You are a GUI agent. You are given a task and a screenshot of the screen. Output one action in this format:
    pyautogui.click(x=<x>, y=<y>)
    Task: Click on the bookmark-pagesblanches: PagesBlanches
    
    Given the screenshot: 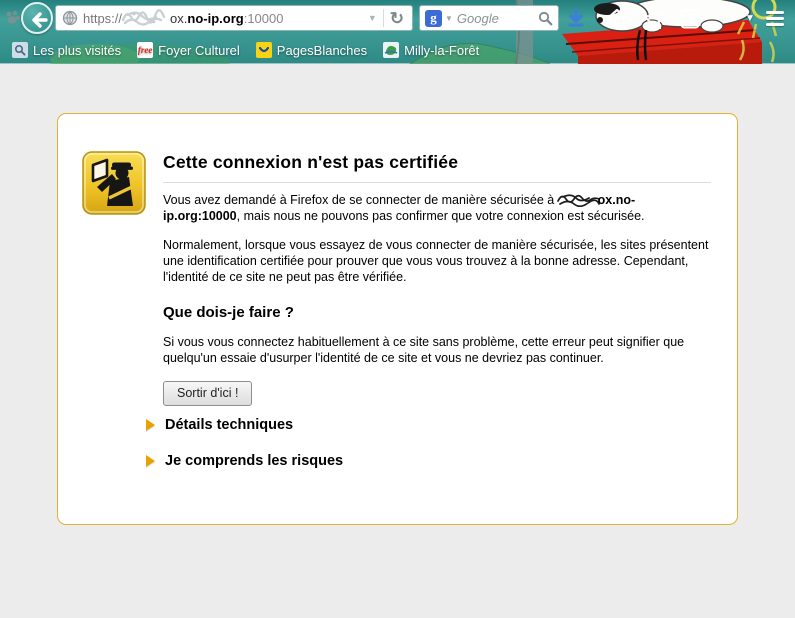 What is the action you would take?
    pyautogui.click(x=311, y=50)
    